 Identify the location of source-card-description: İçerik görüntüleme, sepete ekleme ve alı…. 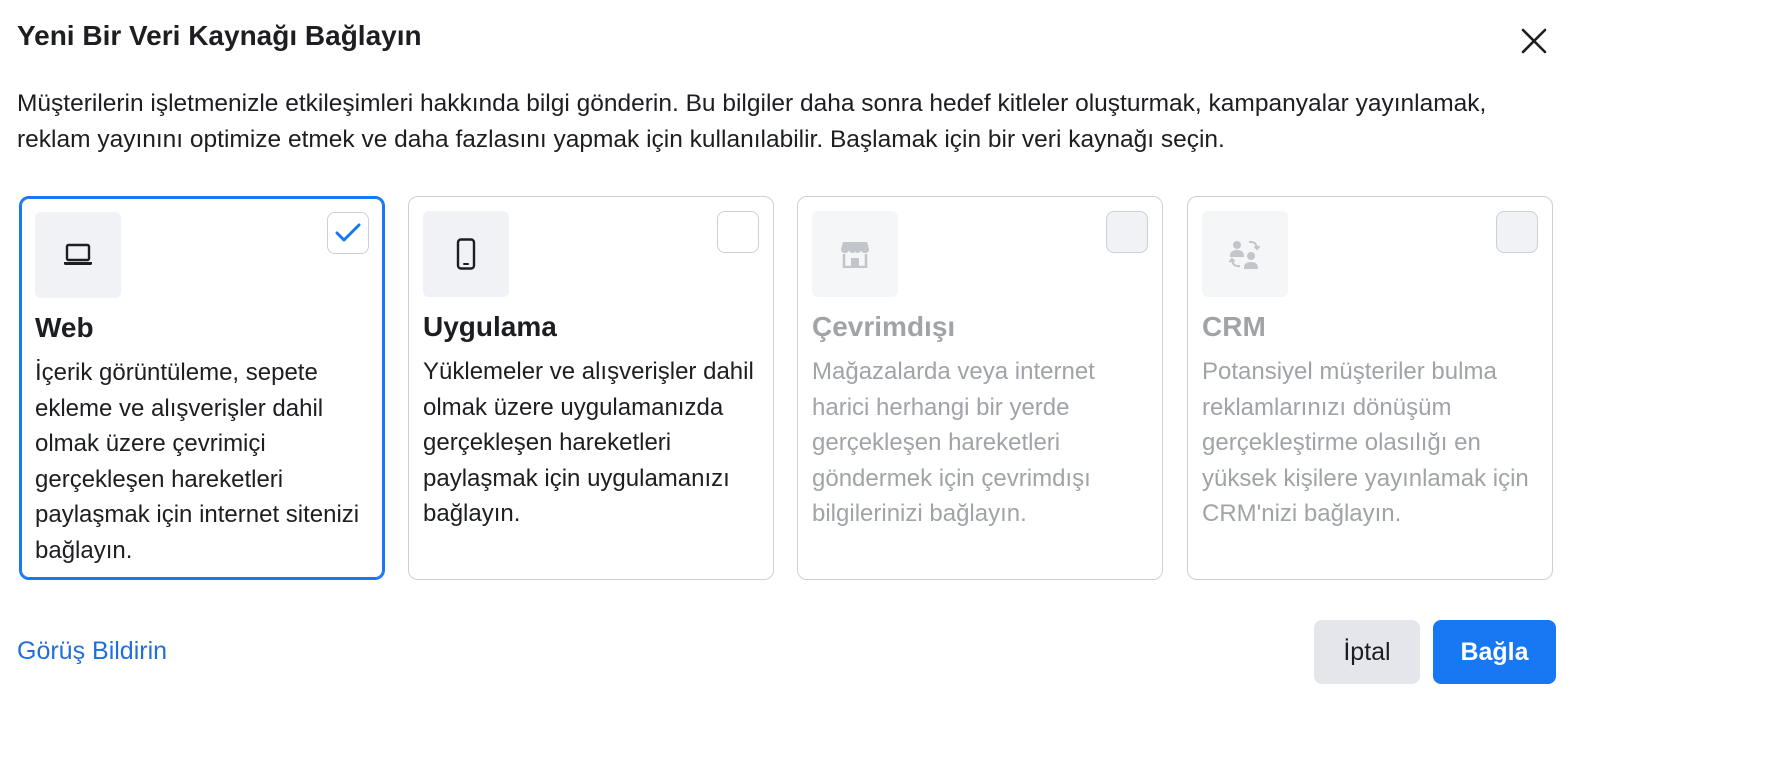
(197, 461).